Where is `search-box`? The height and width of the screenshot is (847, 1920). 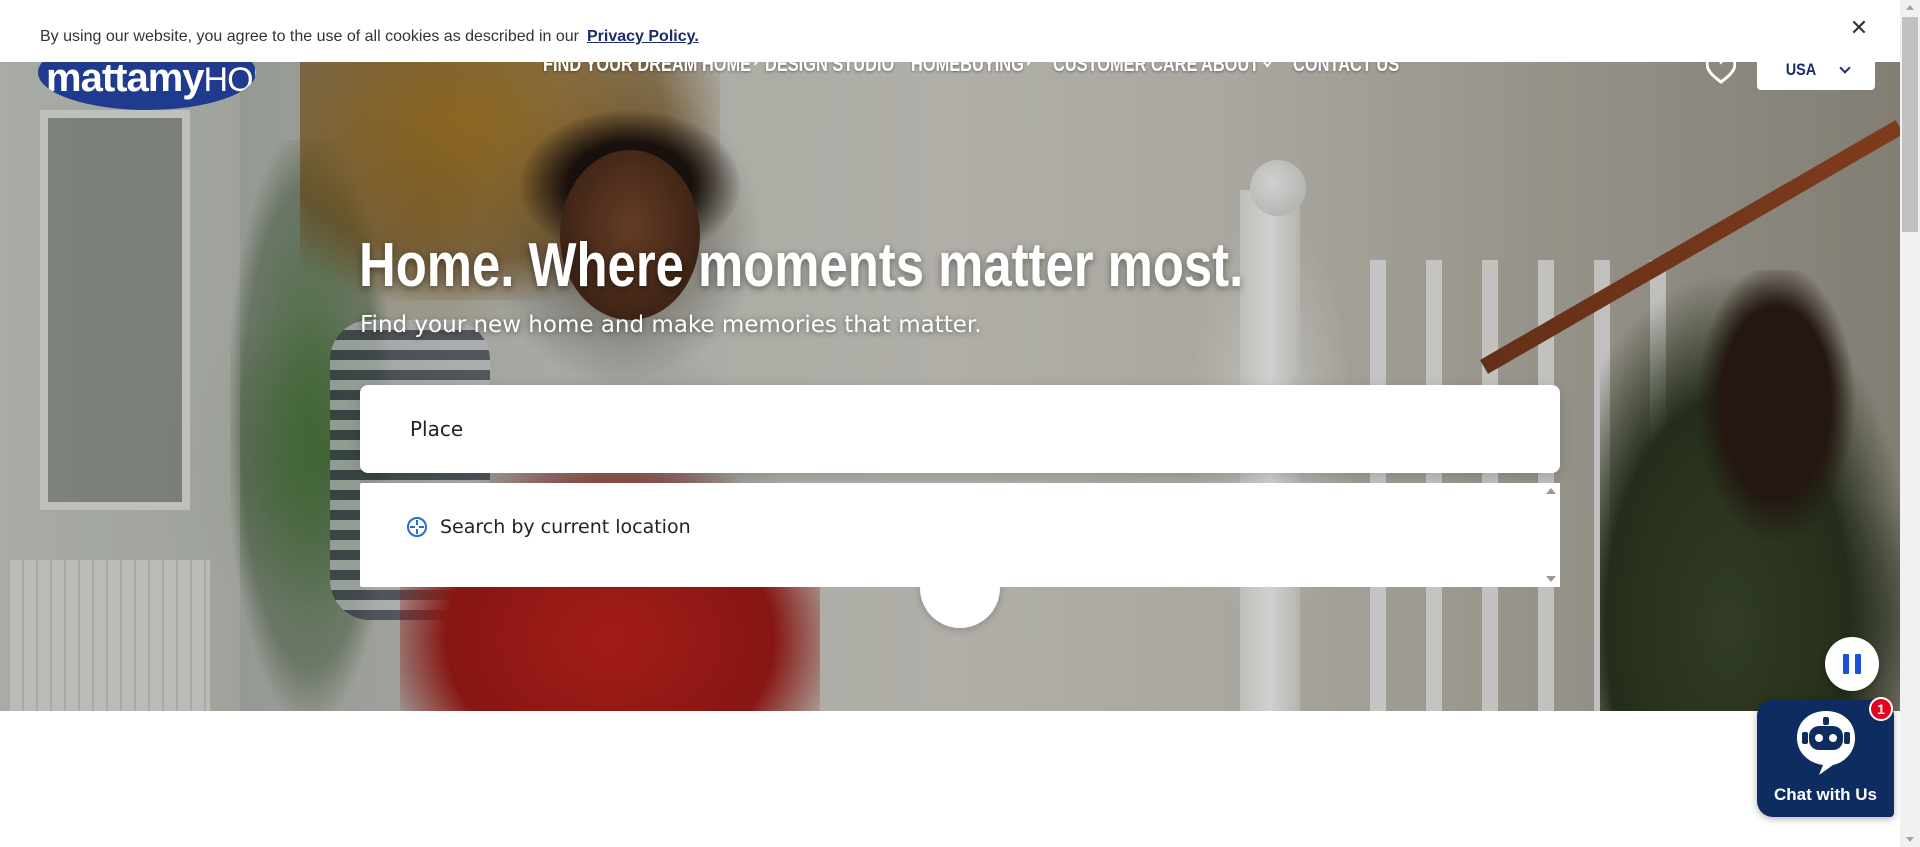 search-box is located at coordinates (960, 429).